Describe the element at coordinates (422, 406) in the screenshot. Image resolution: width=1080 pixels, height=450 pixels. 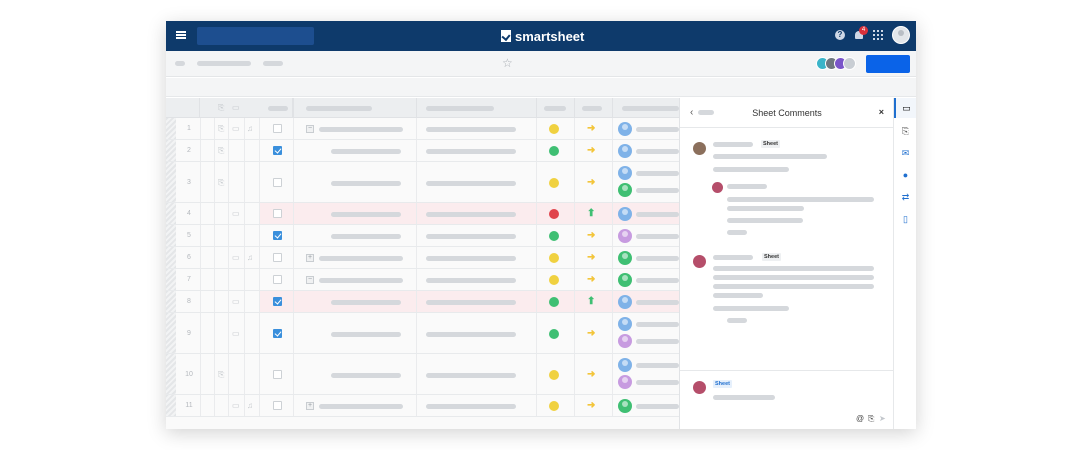
I see `table-row: 11 ▭ ♫ + ➜` at that location.